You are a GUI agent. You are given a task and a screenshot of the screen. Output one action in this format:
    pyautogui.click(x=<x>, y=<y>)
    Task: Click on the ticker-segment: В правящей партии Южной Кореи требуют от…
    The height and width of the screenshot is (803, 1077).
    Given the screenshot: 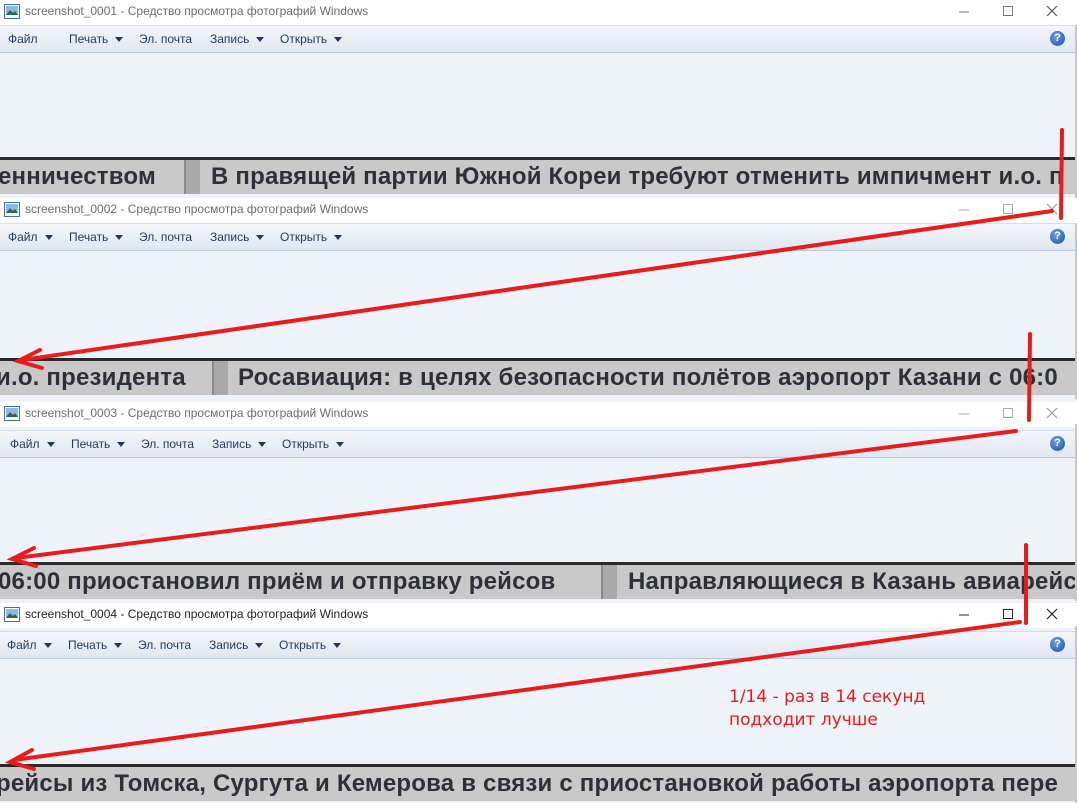 What is the action you would take?
    pyautogui.click(x=637, y=176)
    